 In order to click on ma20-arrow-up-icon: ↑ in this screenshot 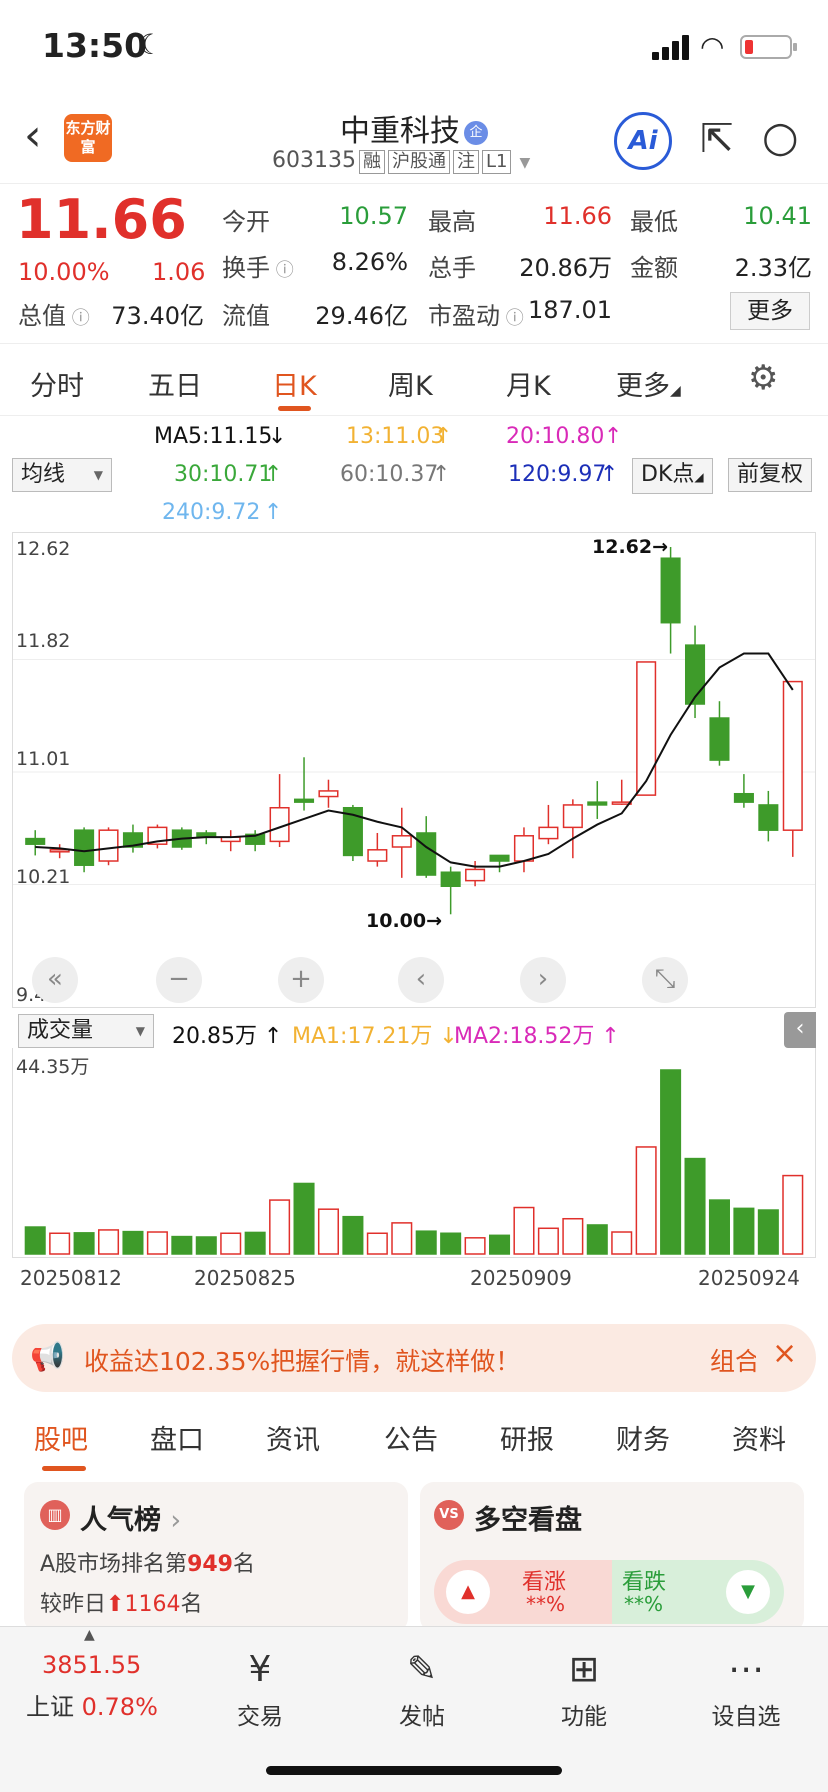, I will do `click(613, 436)`.